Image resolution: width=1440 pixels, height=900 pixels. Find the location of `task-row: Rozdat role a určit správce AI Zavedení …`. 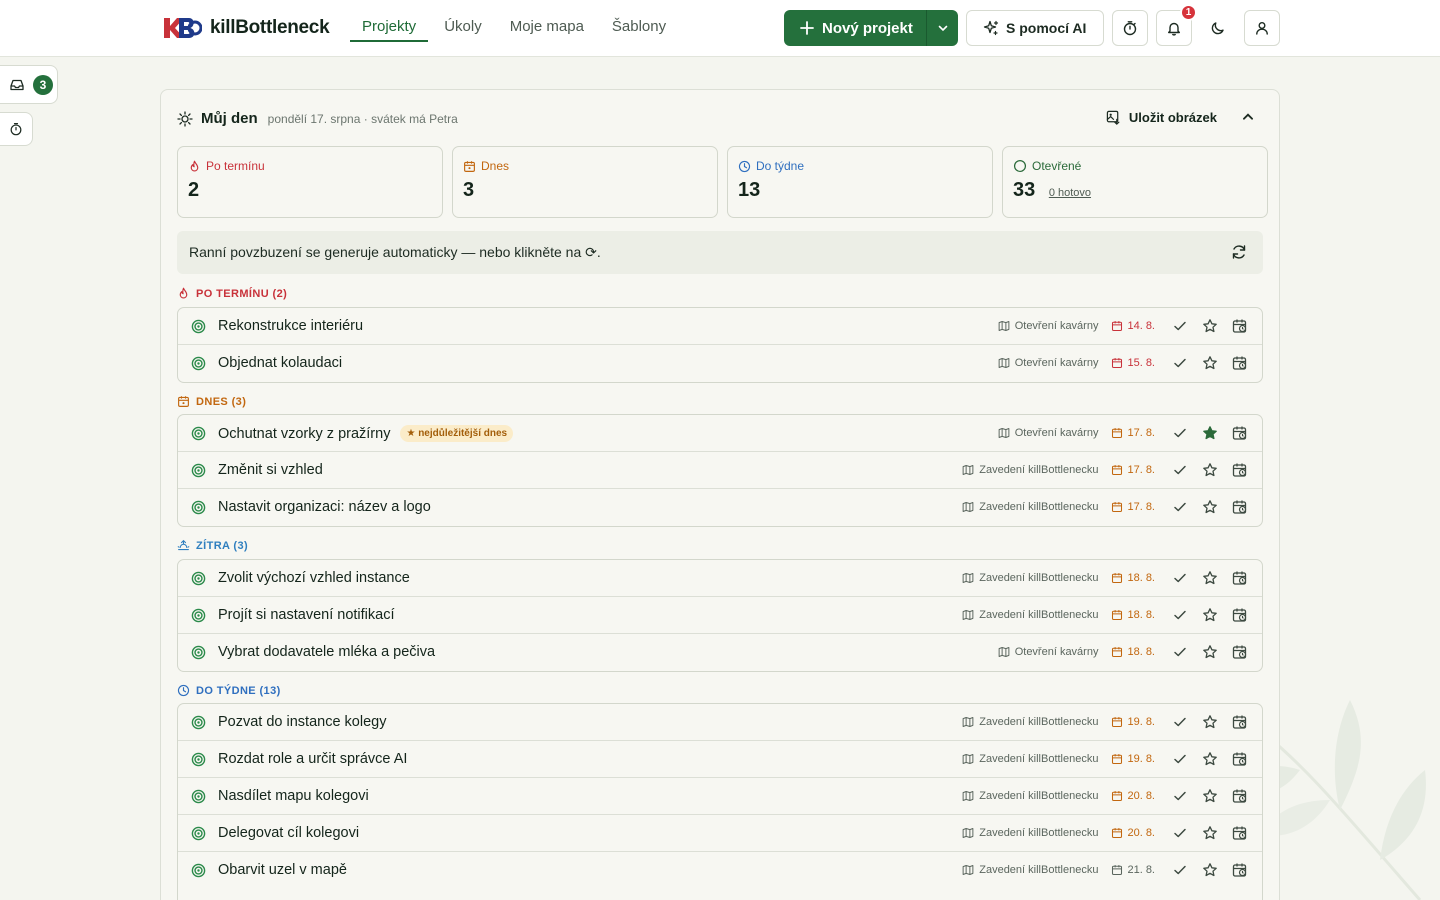

task-row: Rozdat role a určit správce AI Zavedení … is located at coordinates (720, 759).